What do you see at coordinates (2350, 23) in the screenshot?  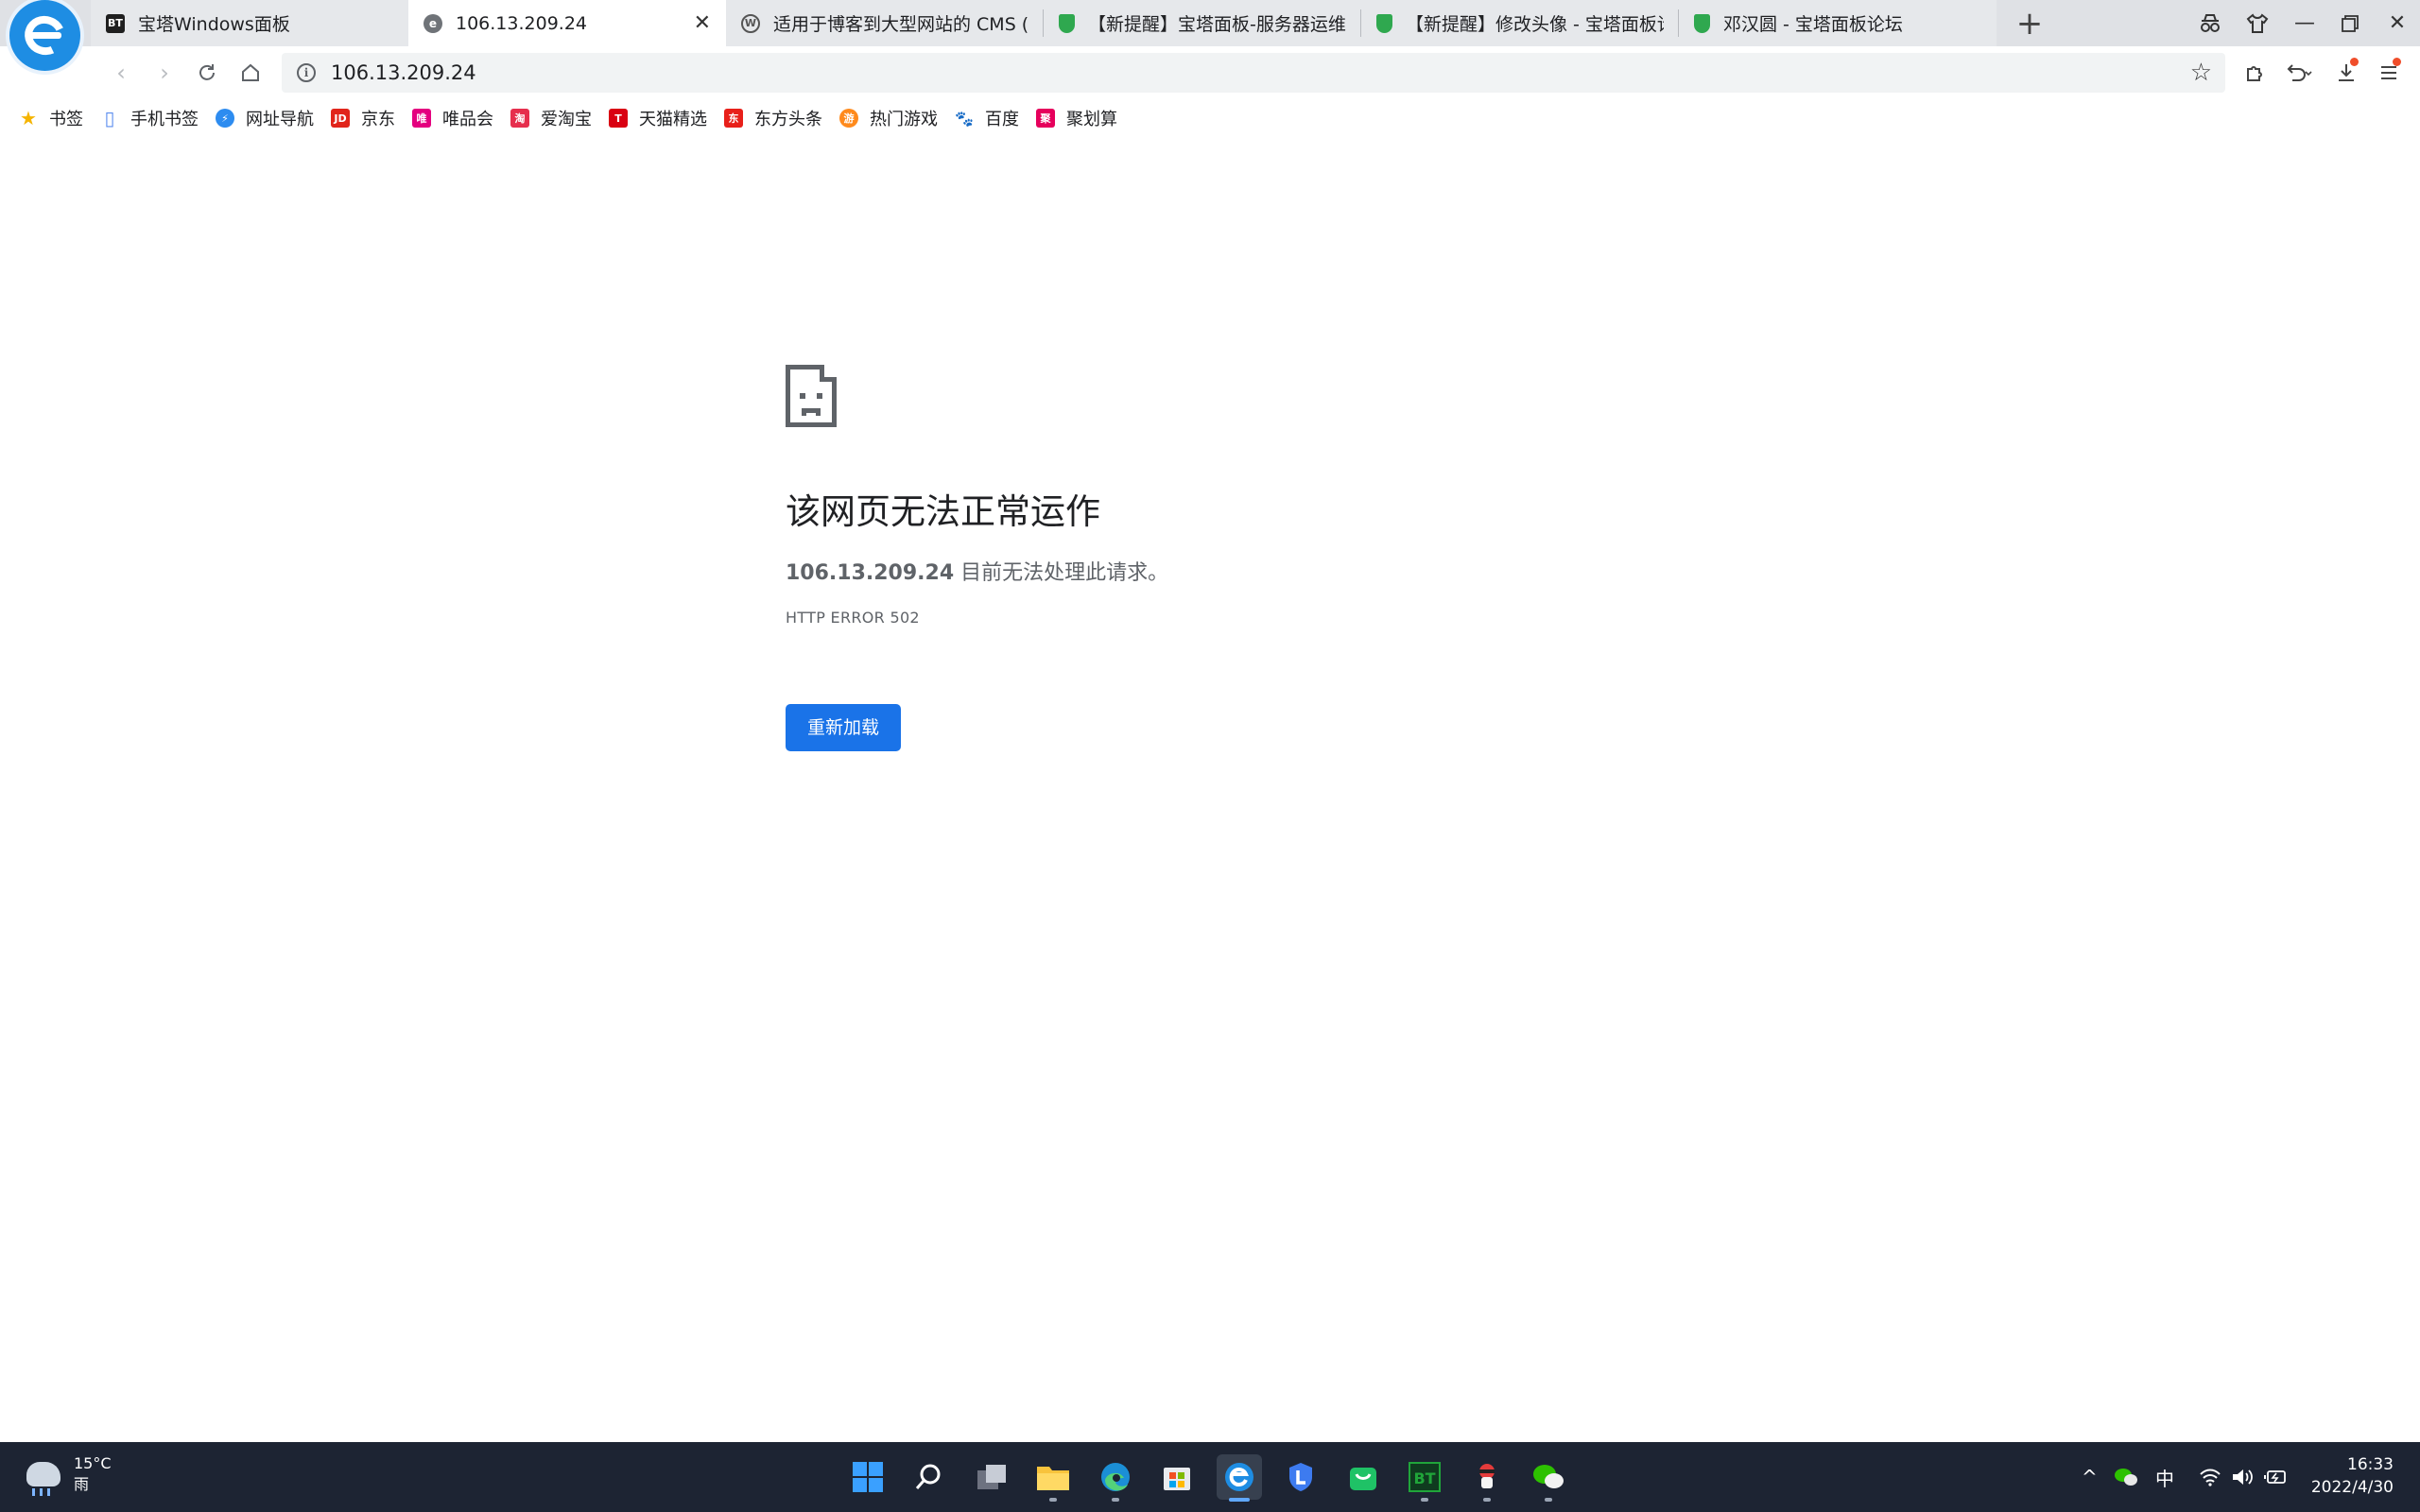 I see `restore-button` at bounding box center [2350, 23].